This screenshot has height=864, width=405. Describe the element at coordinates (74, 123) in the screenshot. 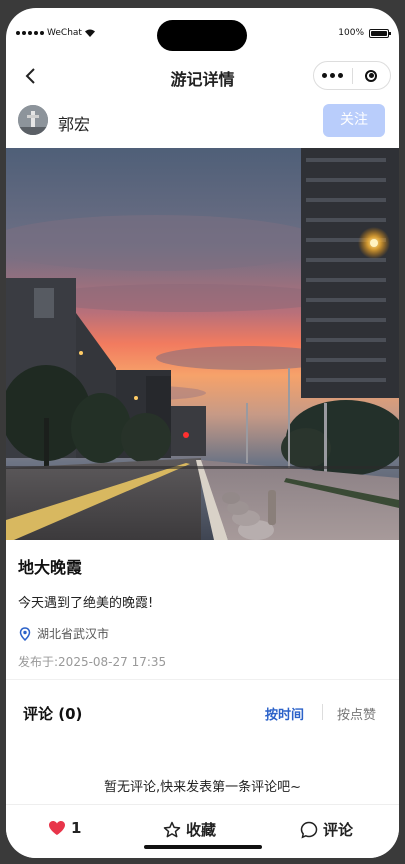

I see `author-name: 郭宏` at that location.